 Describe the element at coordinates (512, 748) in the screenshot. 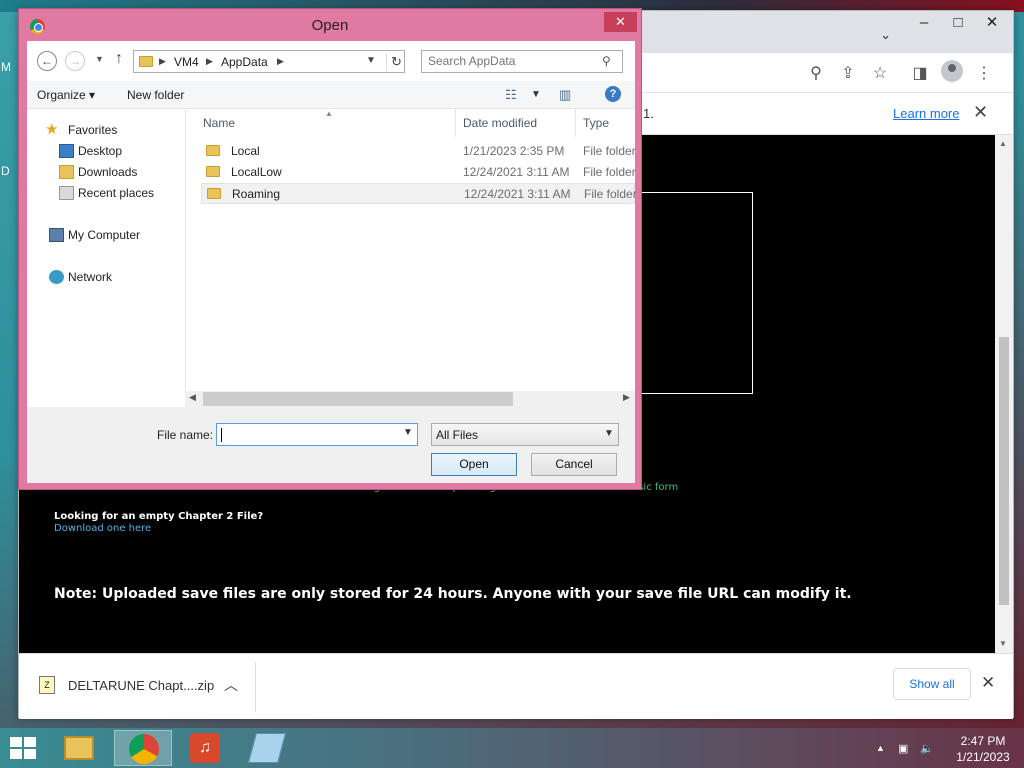

I see `taskbar: ♫ ▲ ▣ 🔈 2:47 PM 1/21/2023` at that location.